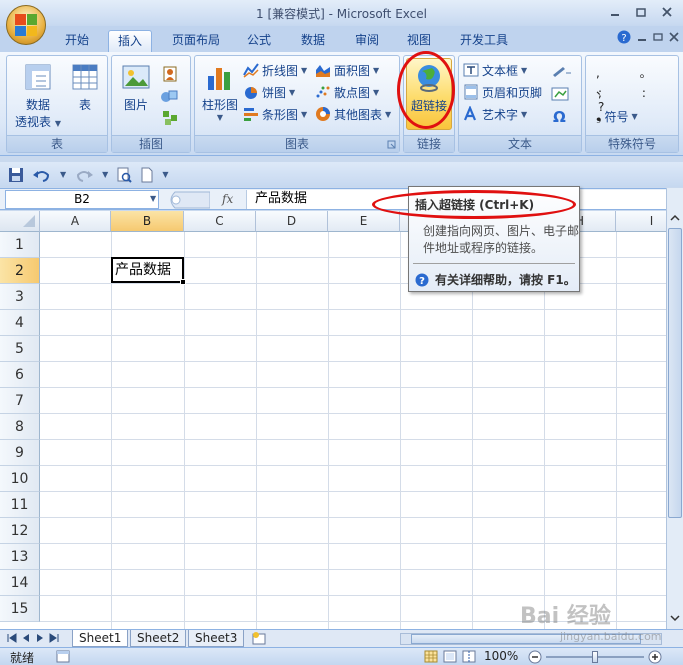 This screenshot has height=665, width=683. I want to click on zoom-slider-thumb, so click(595, 657).